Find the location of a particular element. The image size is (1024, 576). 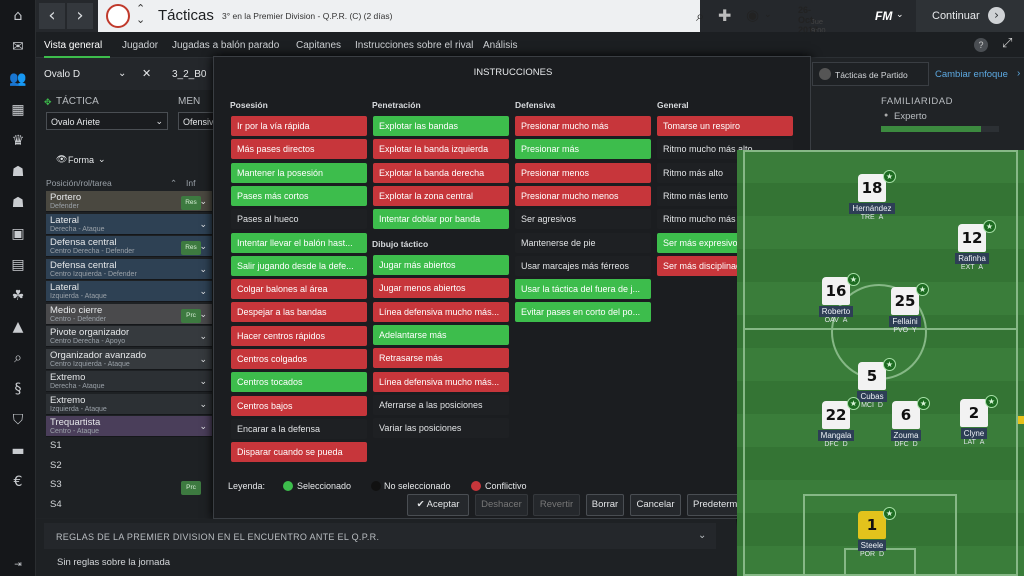

expand-icon: ⤢ is located at coordinates (1007, 43).